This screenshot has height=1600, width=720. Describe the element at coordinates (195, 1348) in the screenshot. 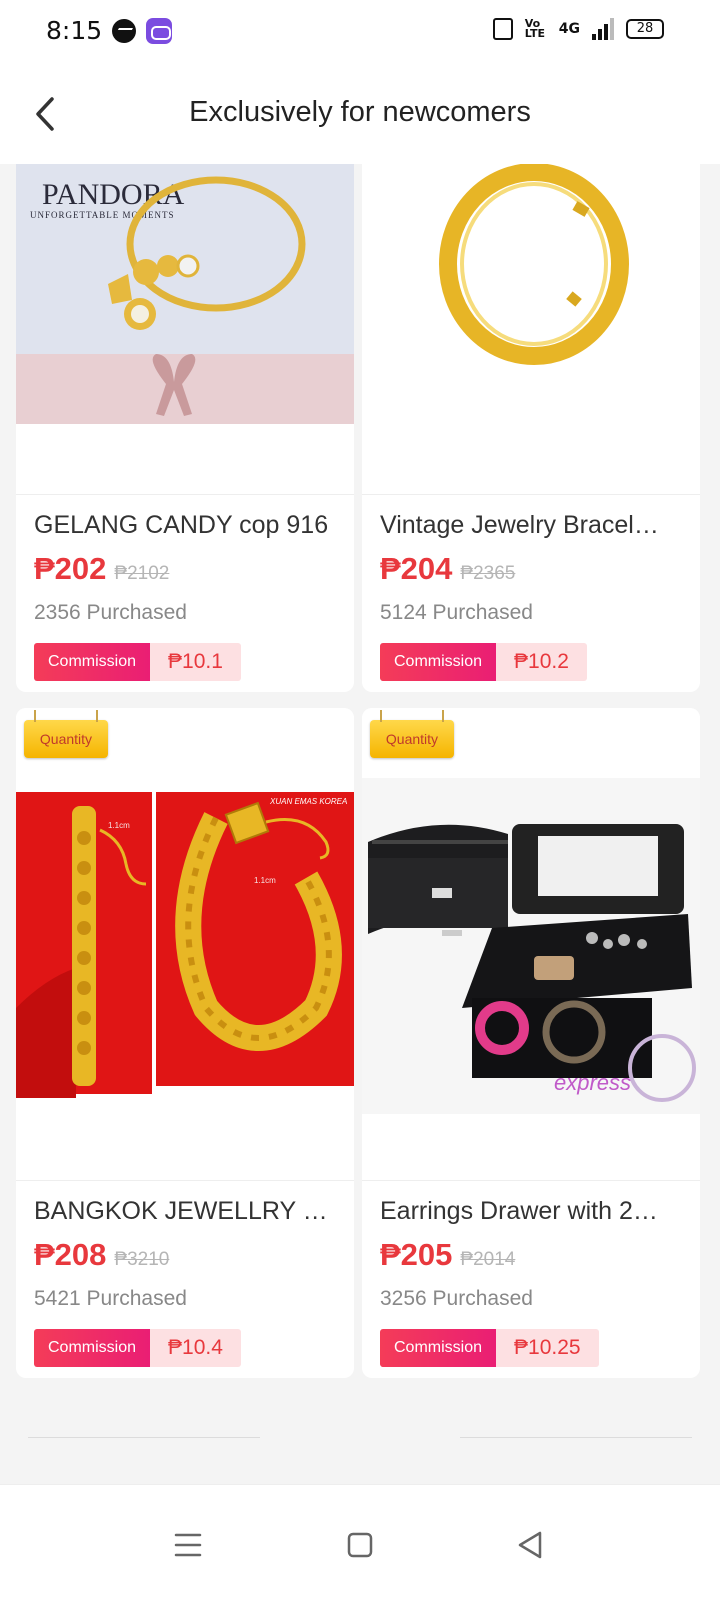

I see `commission-value: ₱10.4` at that location.